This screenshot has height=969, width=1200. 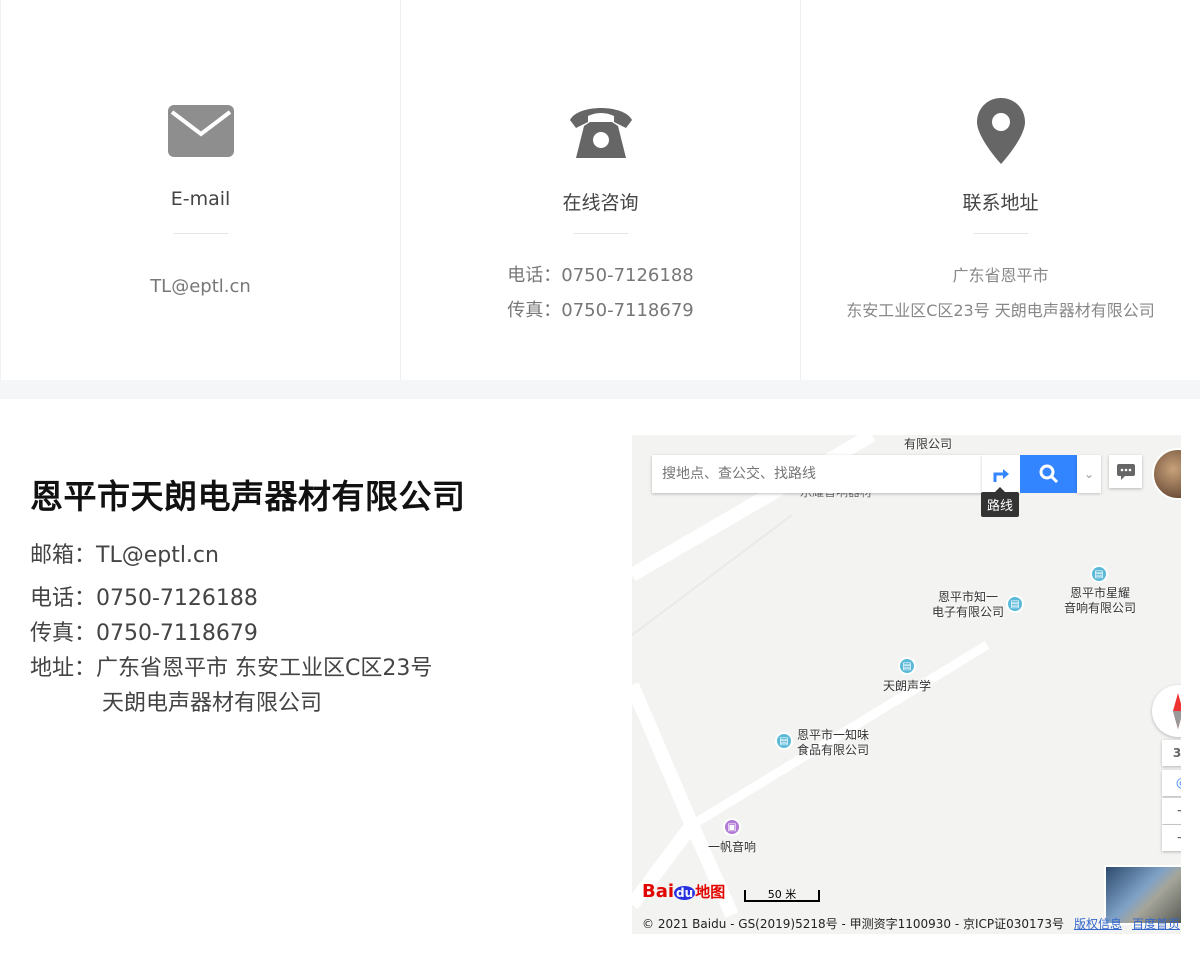 I want to click on compass-icon, so click(x=1166, y=711).